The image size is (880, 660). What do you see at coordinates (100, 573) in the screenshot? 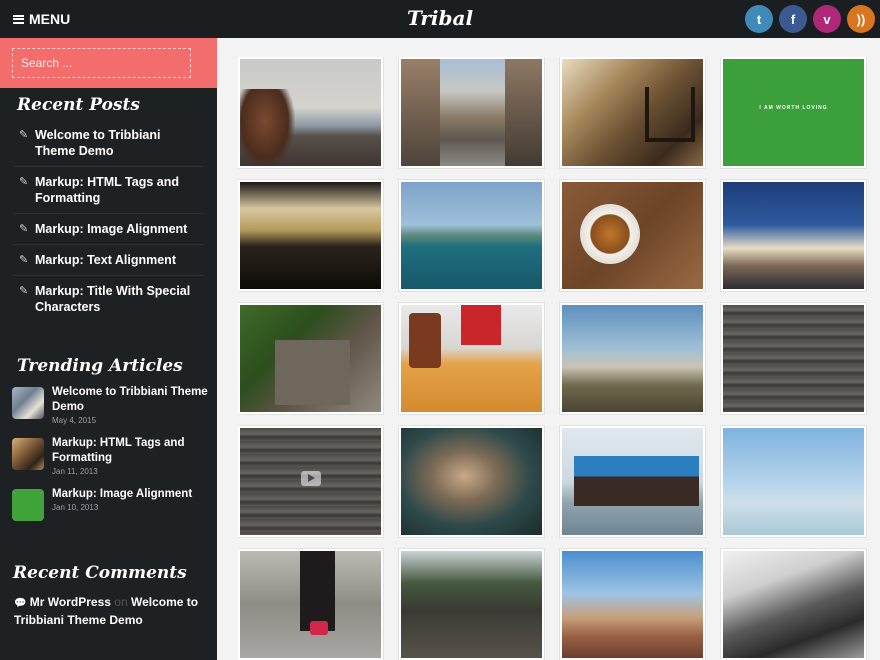
I see `recent-comments-title: Recent Comments` at bounding box center [100, 573].